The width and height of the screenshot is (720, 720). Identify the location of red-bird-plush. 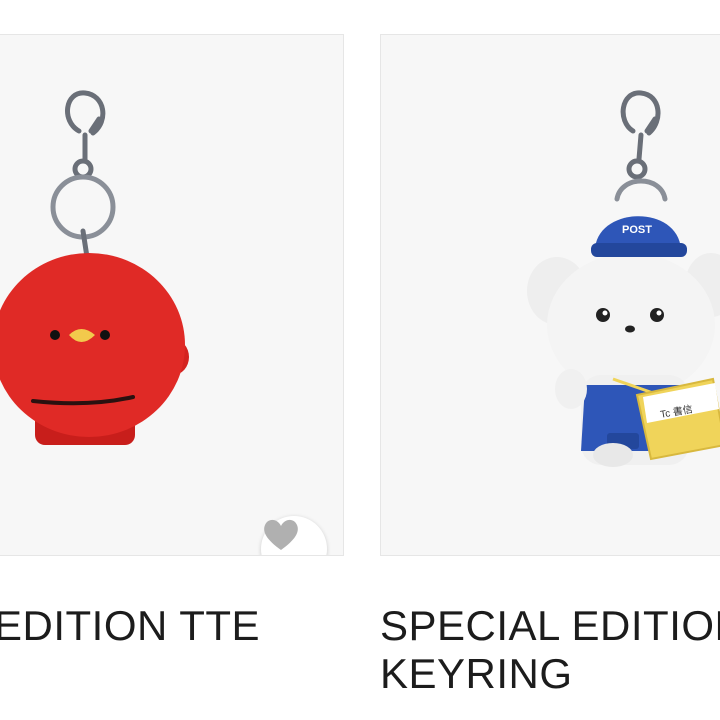
(94, 349).